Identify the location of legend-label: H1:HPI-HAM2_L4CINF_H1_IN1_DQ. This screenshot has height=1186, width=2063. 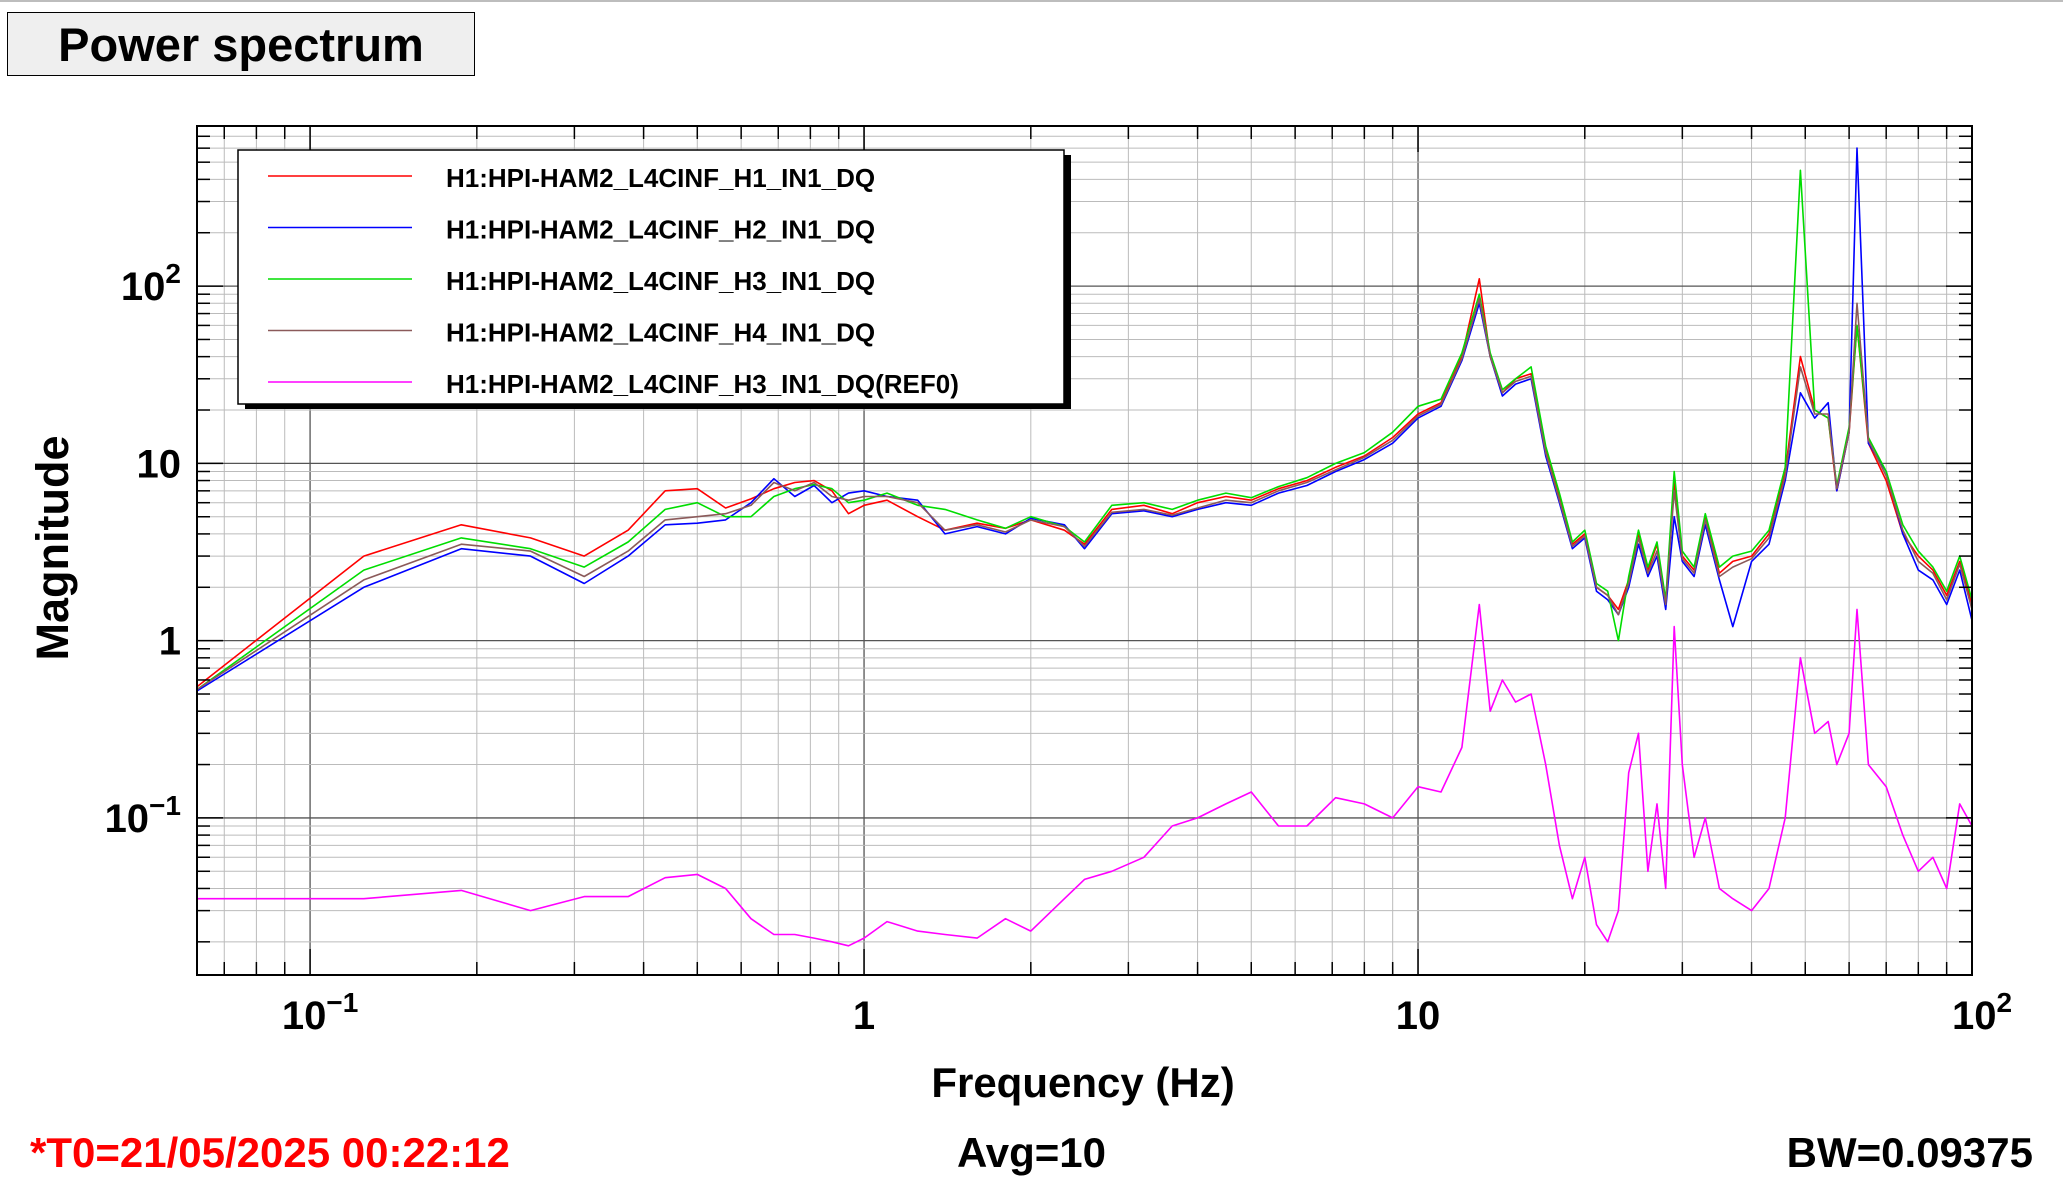
(660, 178).